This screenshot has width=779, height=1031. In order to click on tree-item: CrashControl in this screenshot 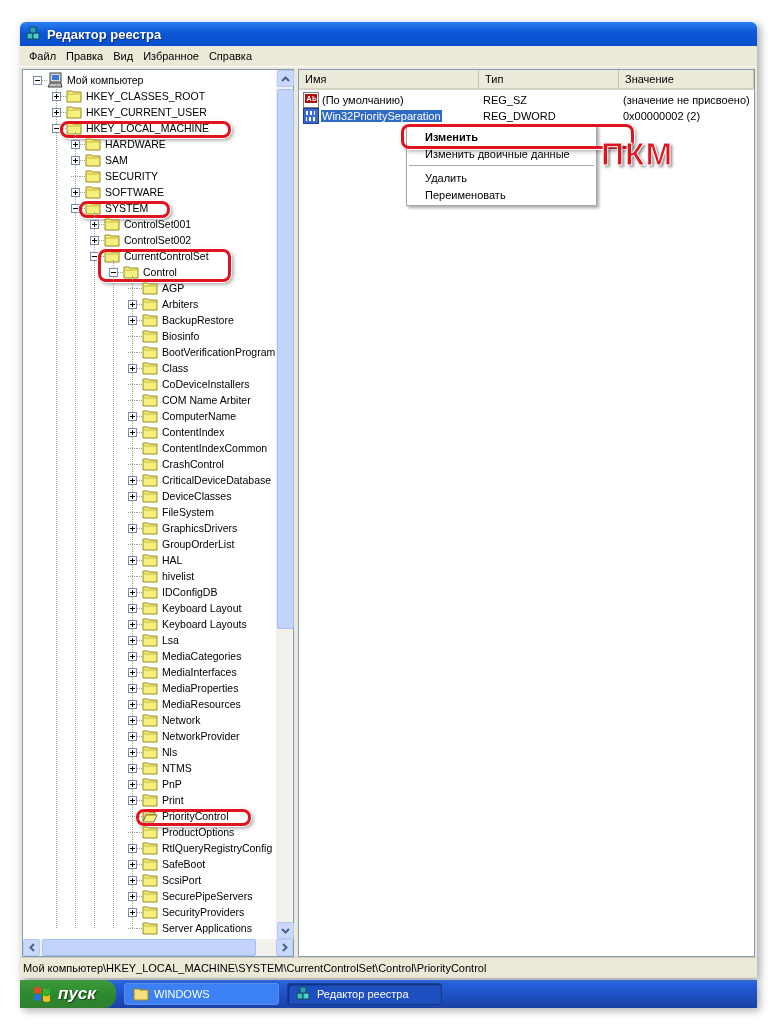, I will do `click(193, 464)`.